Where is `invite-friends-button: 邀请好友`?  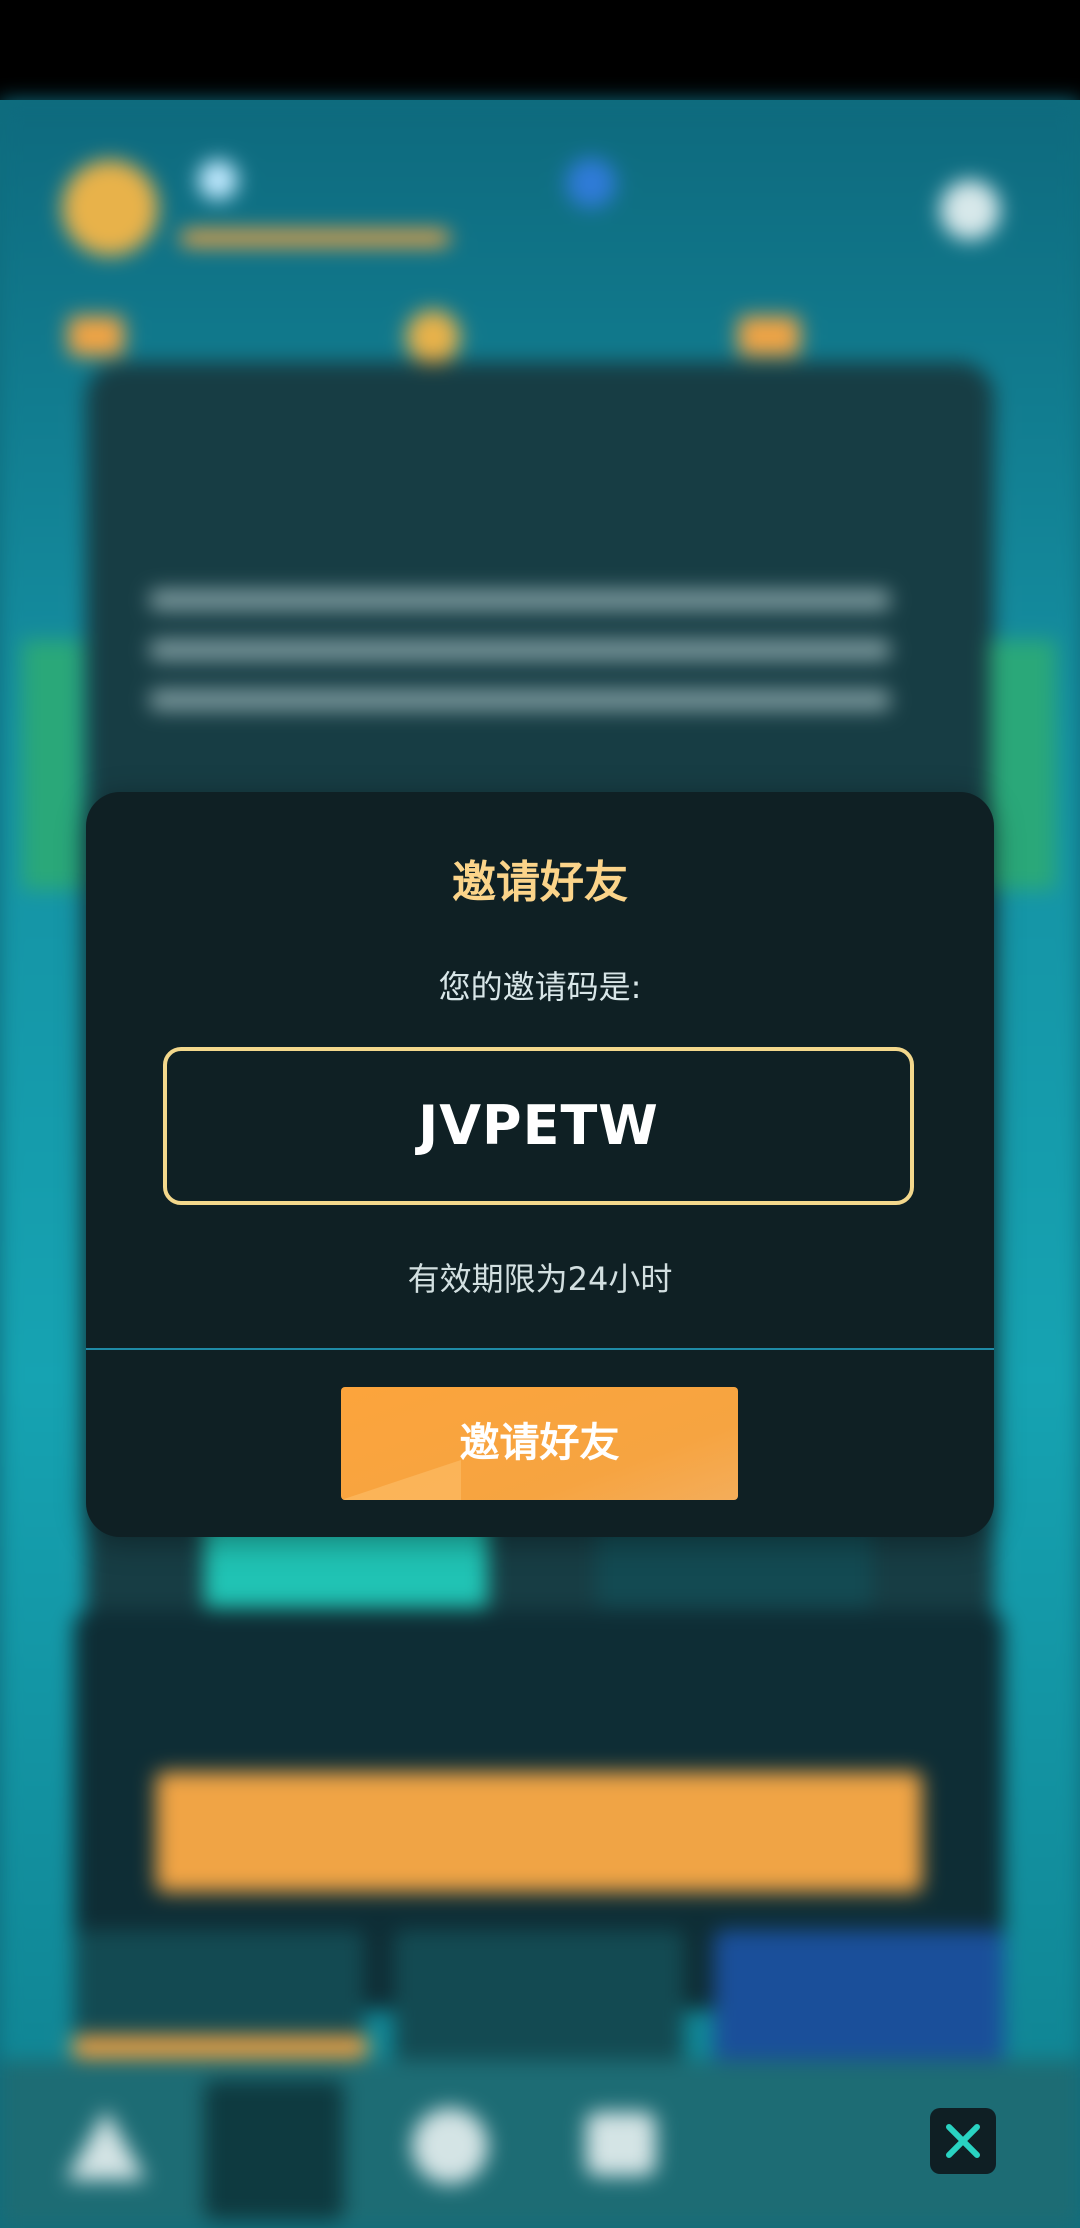 invite-friends-button: 邀请好友 is located at coordinates (539, 1443).